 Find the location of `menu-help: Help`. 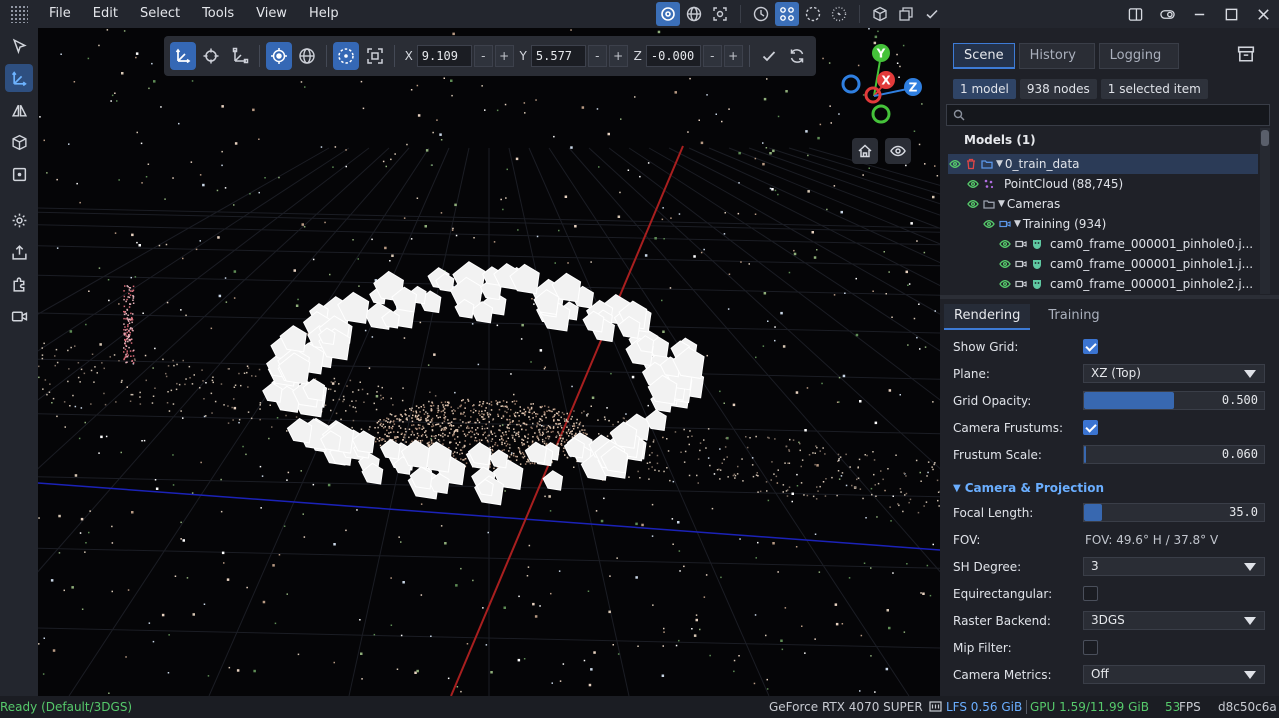

menu-help: Help is located at coordinates (324, 14).